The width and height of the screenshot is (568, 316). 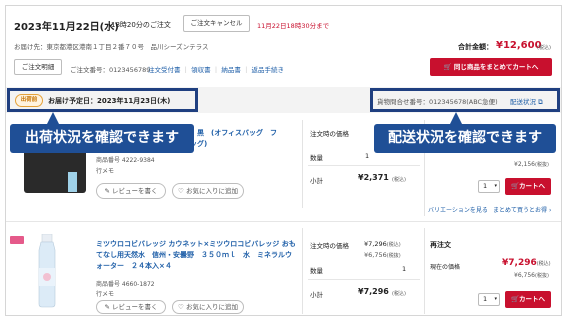 What do you see at coordinates (458, 209) in the screenshot?
I see `variation-link-1: バリエーションを見る` at bounding box center [458, 209].